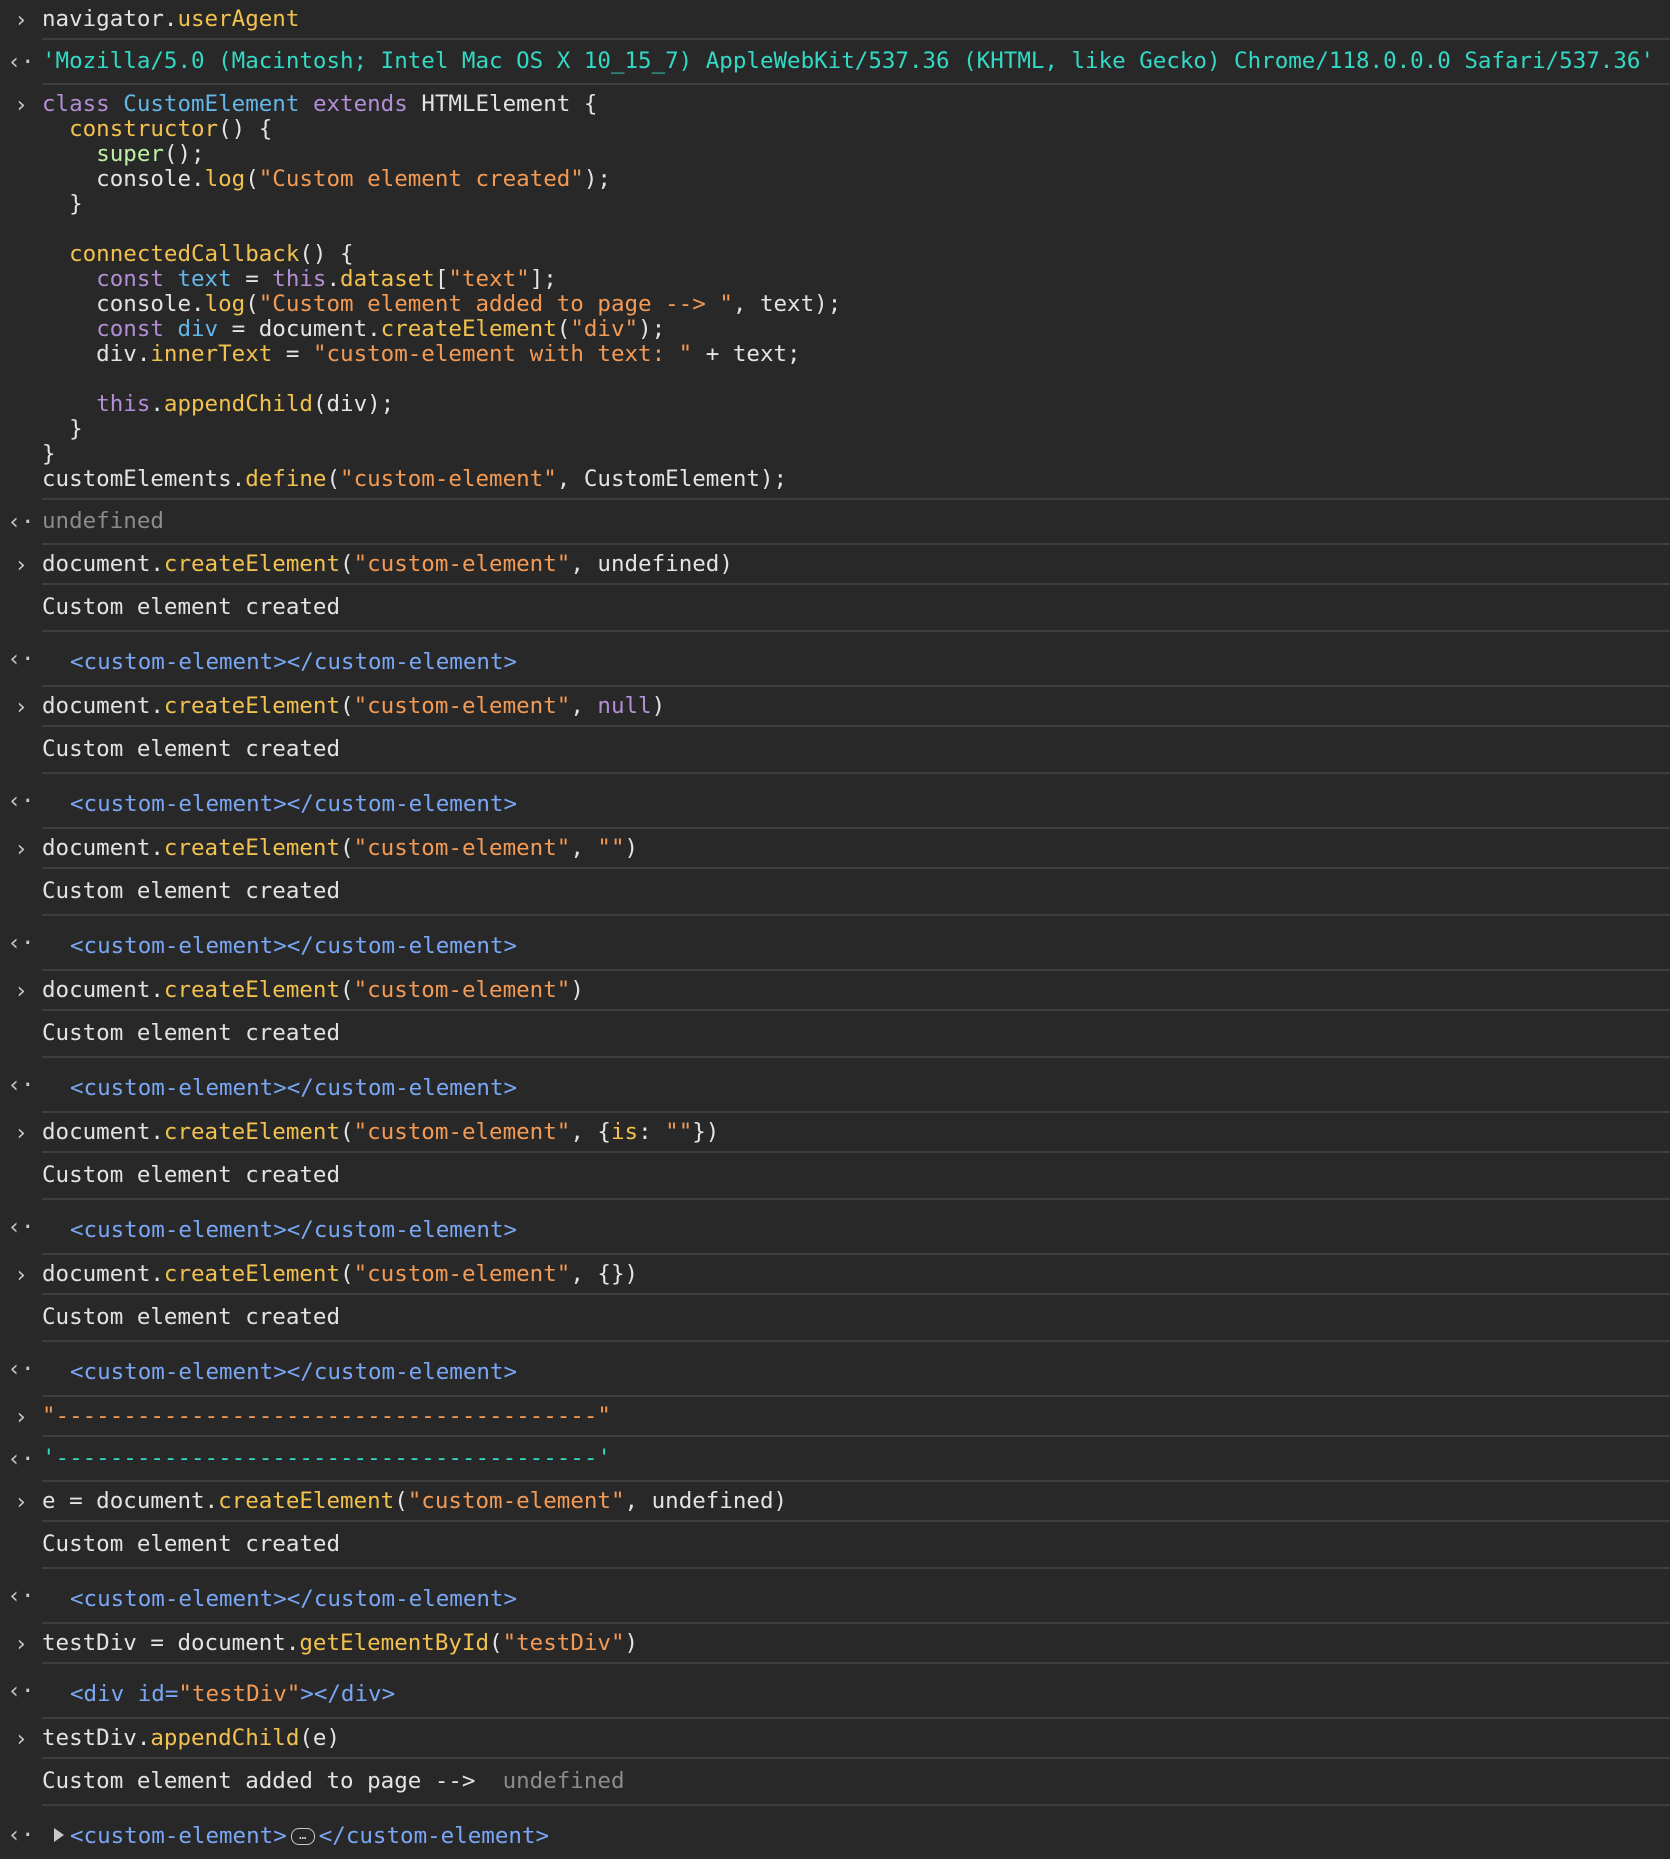  I want to click on code-line: this.appendChild(div);, so click(856, 404).